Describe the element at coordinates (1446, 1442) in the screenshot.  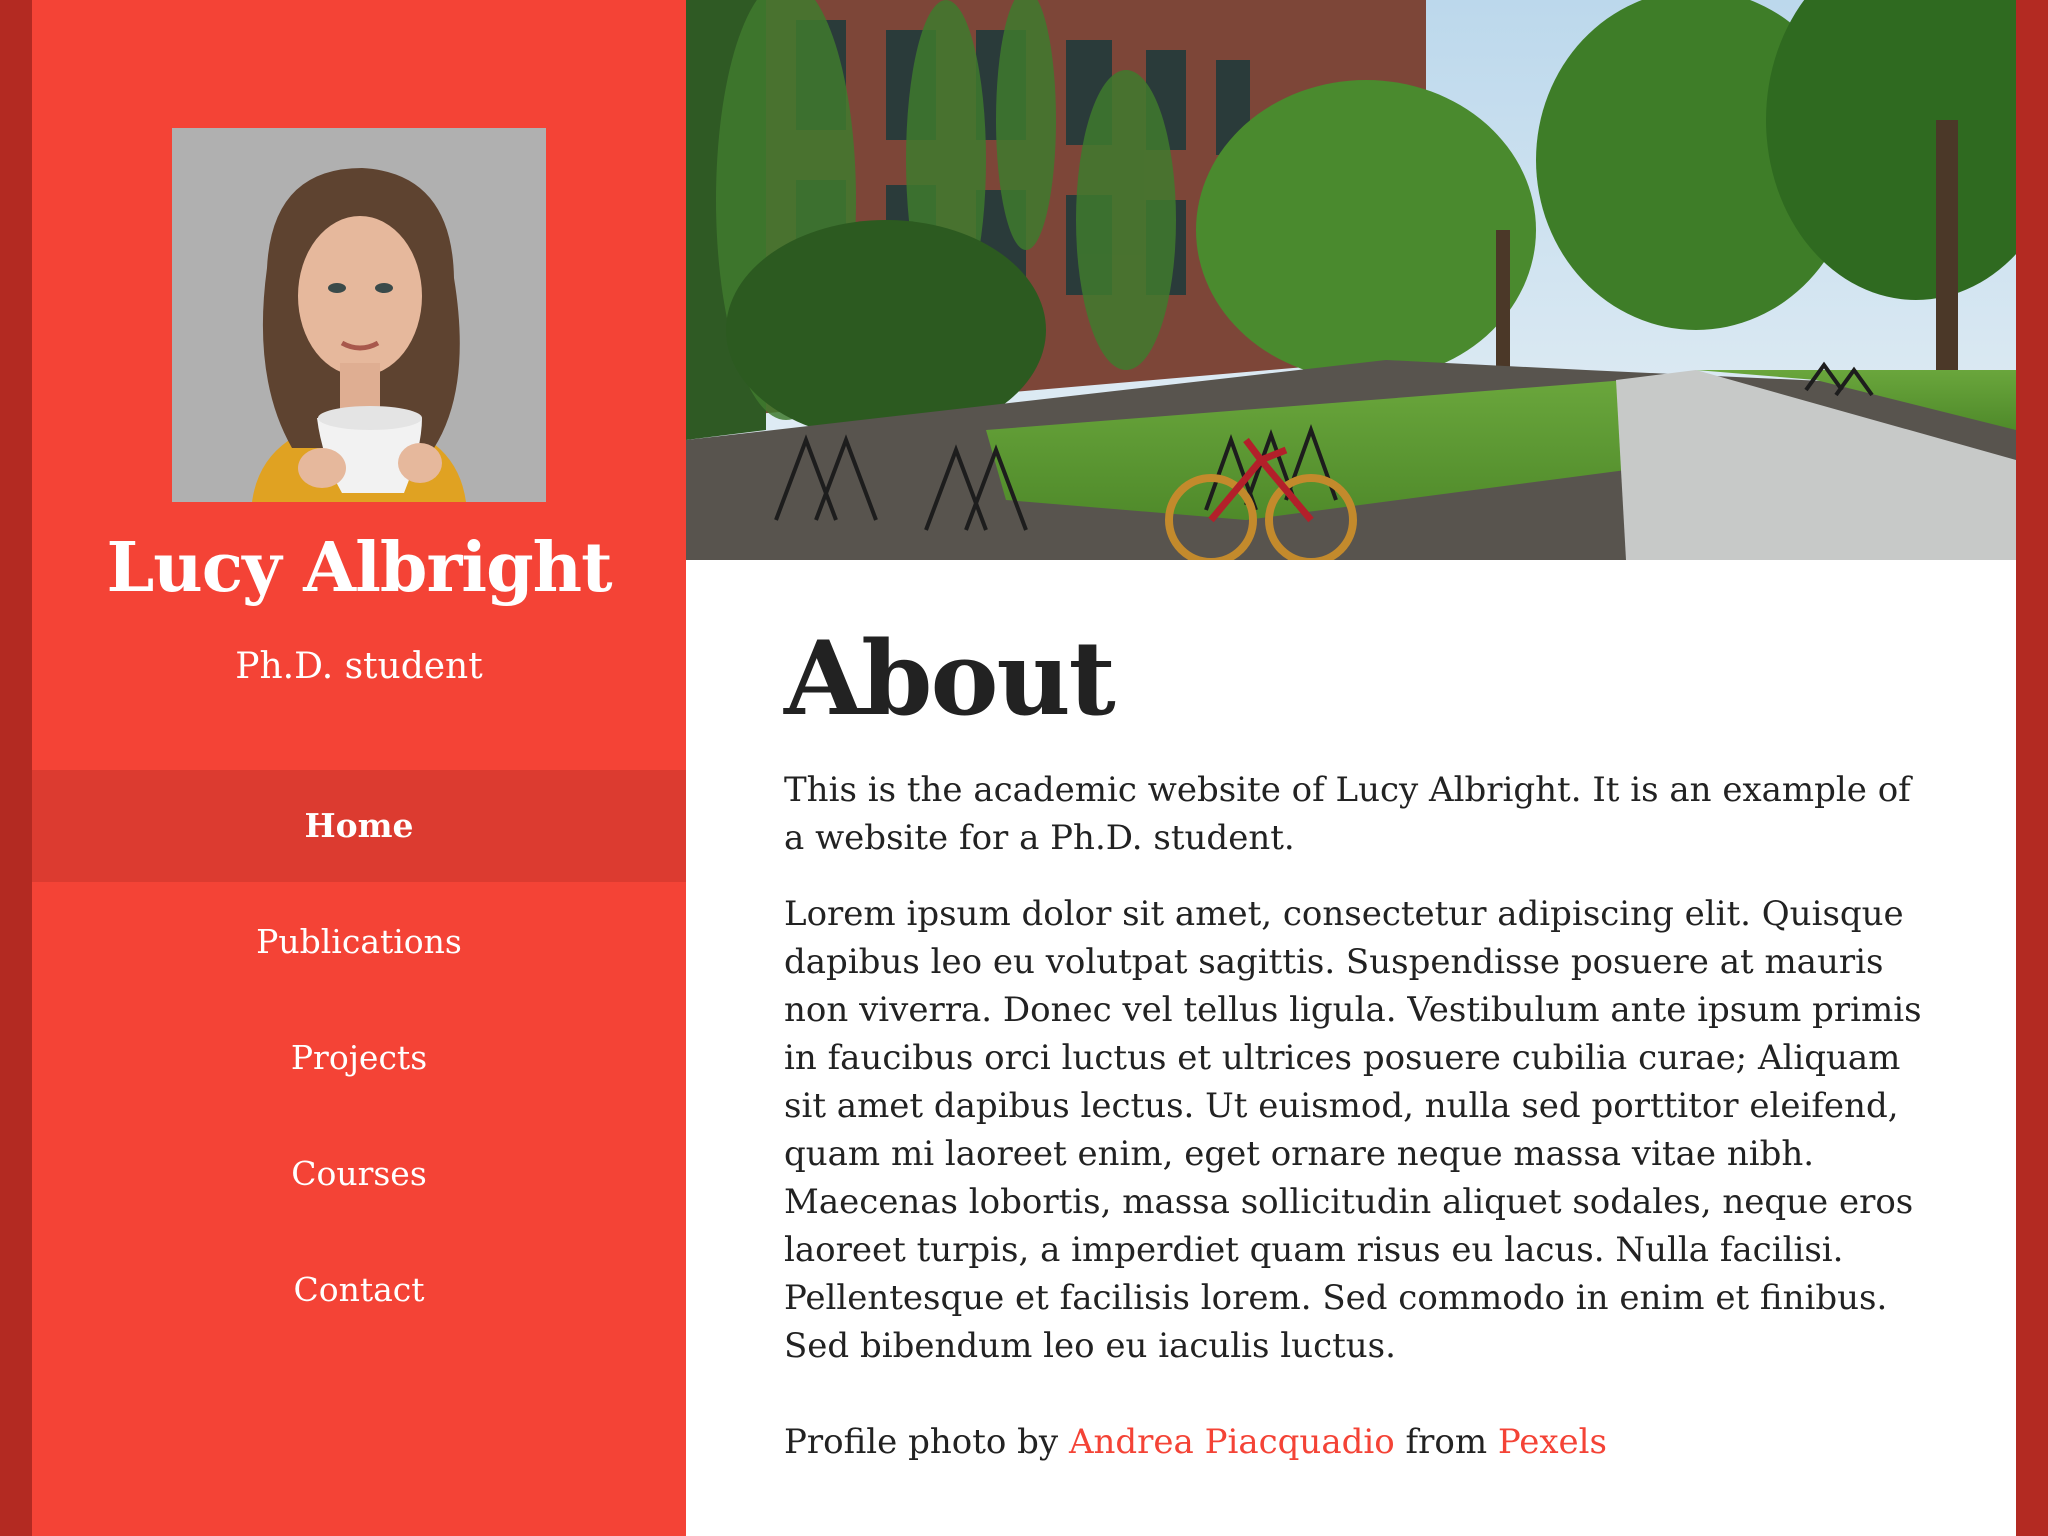
I see `credit-middle: from` at that location.